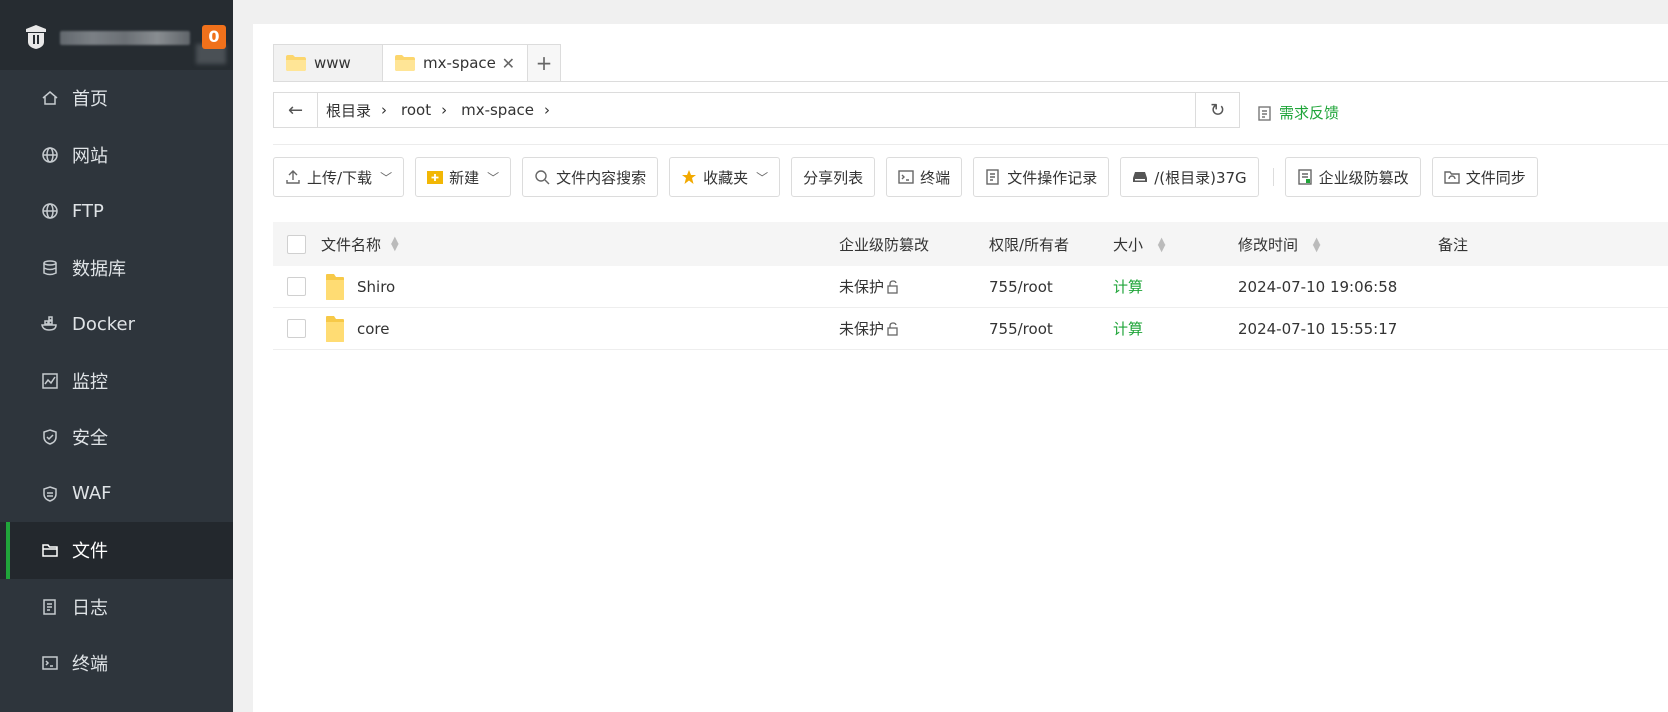  I want to click on select-all-checkbox, so click(296, 244).